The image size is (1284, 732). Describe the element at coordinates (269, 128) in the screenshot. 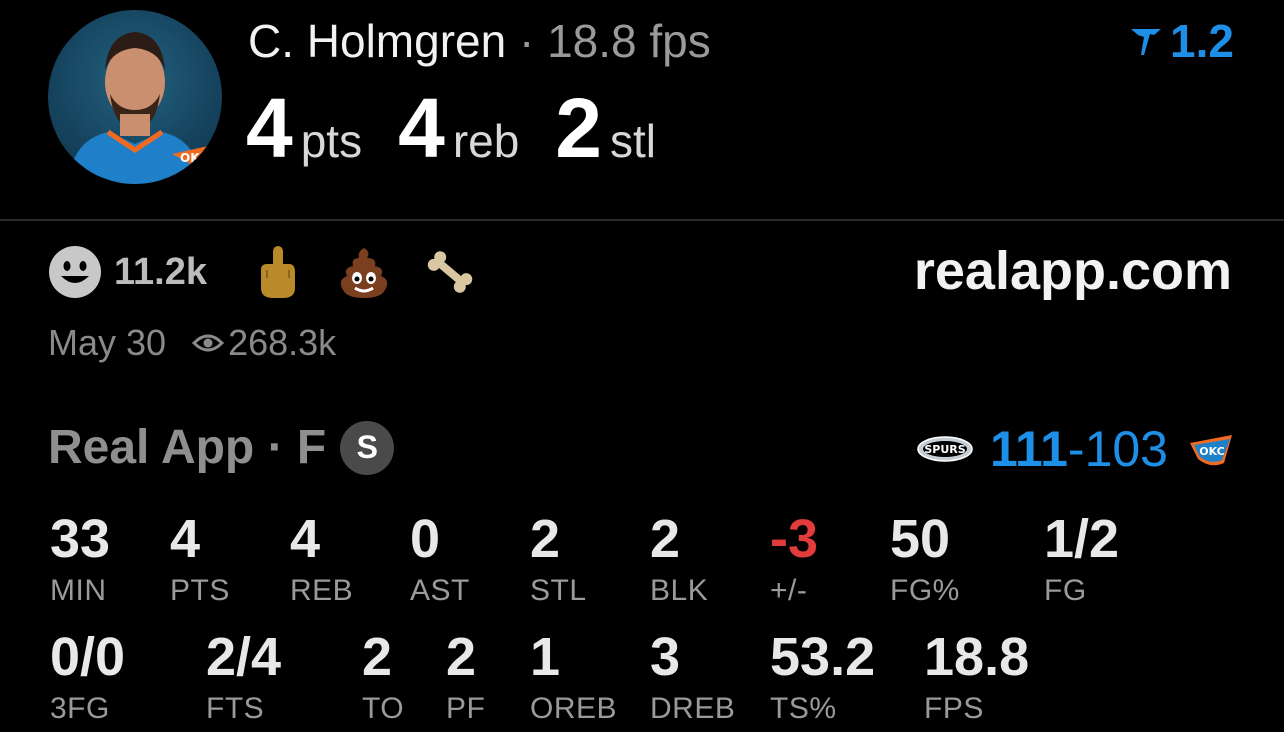

I see `headline-pts-value: 4` at that location.